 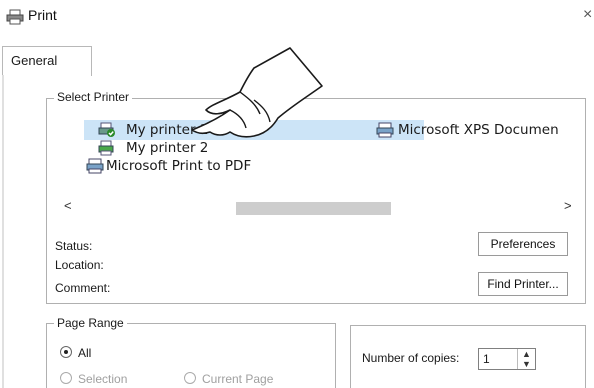 I want to click on printer-checked-icon, so click(x=106, y=129).